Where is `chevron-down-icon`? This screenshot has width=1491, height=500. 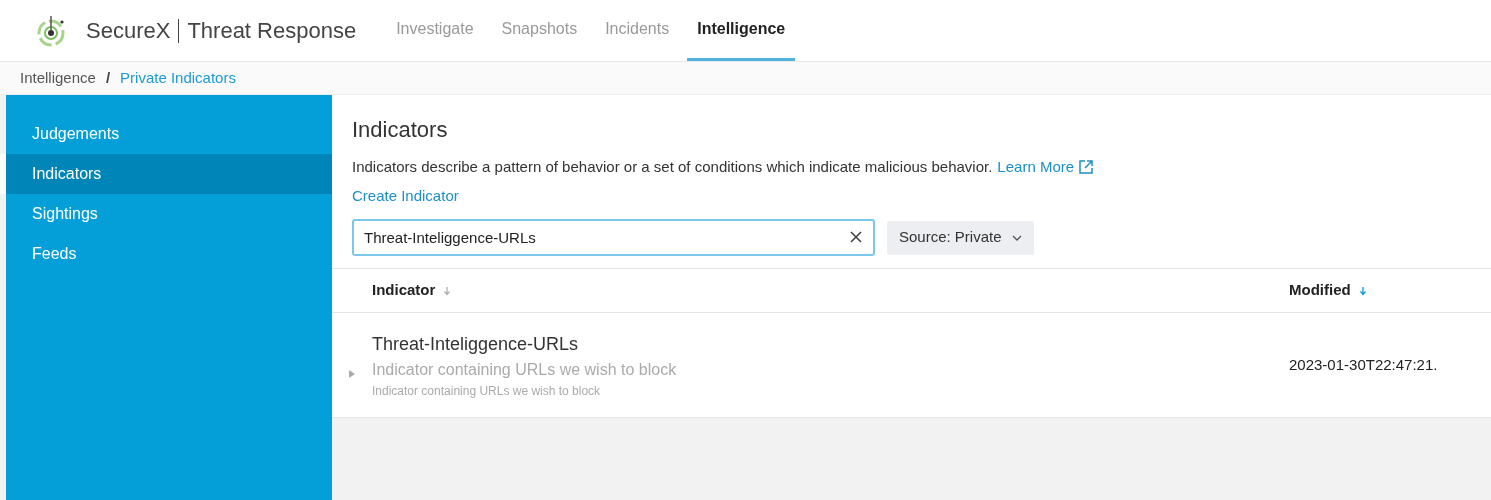 chevron-down-icon is located at coordinates (1016, 237).